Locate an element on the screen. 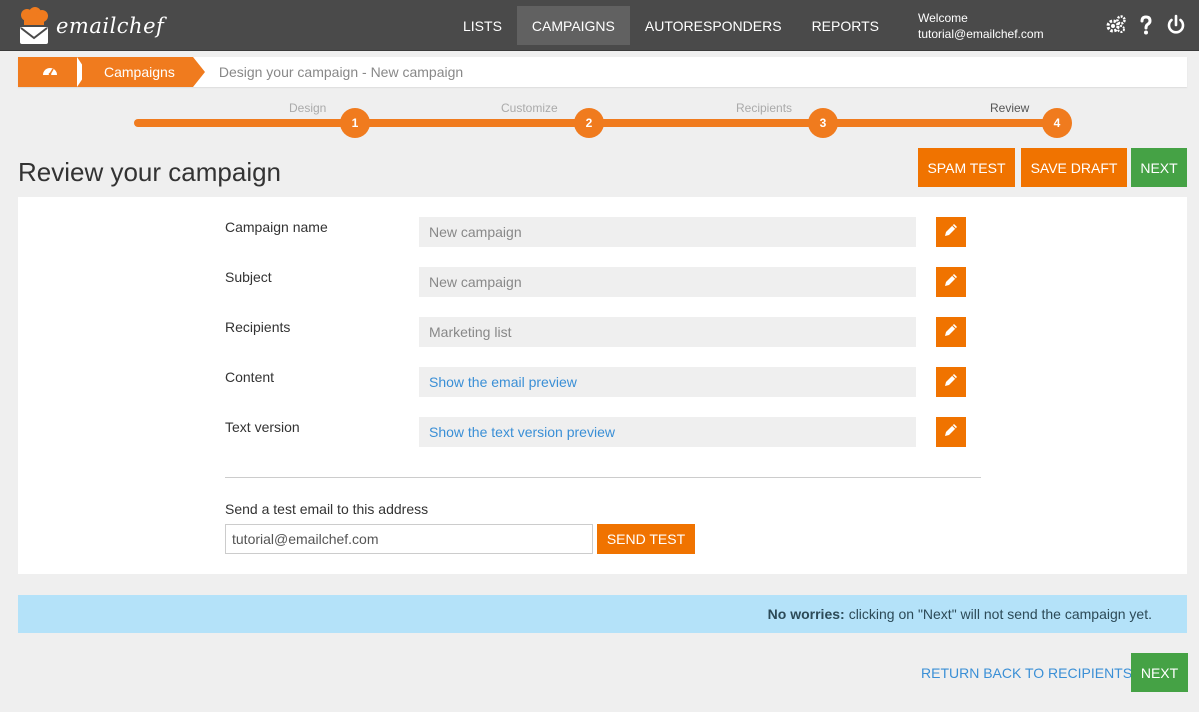  nav-item-campaigns: CAMPAIGNS is located at coordinates (573, 25).